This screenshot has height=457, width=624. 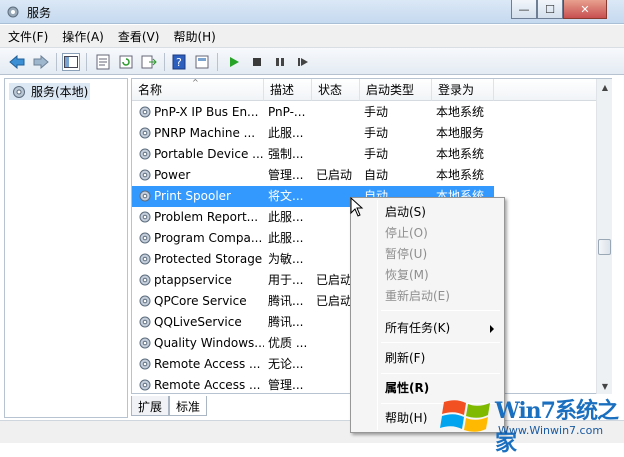 I want to click on service-startup-type: 自动, so click(x=376, y=175).